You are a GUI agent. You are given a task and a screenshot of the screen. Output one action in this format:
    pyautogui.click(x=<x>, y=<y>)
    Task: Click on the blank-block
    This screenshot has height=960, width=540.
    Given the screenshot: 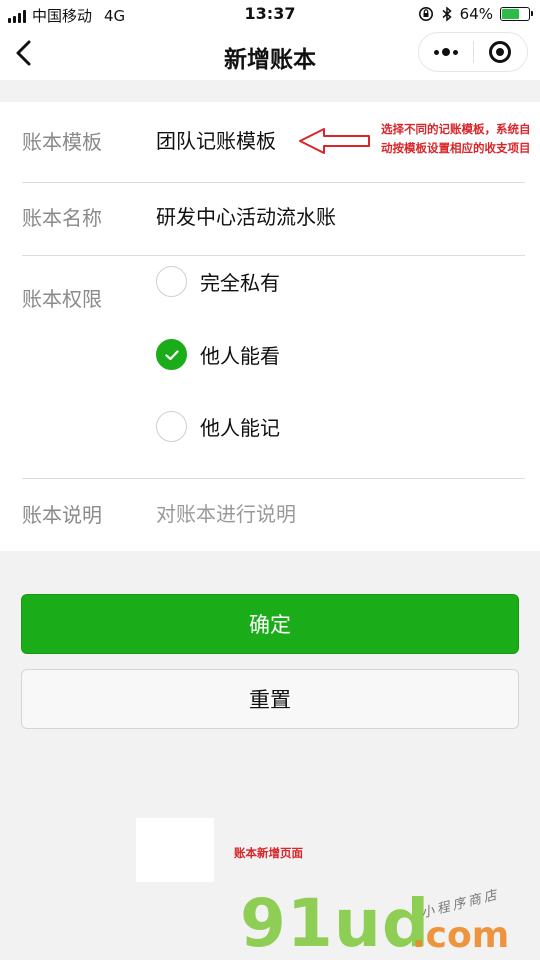 What is the action you would take?
    pyautogui.click(x=175, y=850)
    